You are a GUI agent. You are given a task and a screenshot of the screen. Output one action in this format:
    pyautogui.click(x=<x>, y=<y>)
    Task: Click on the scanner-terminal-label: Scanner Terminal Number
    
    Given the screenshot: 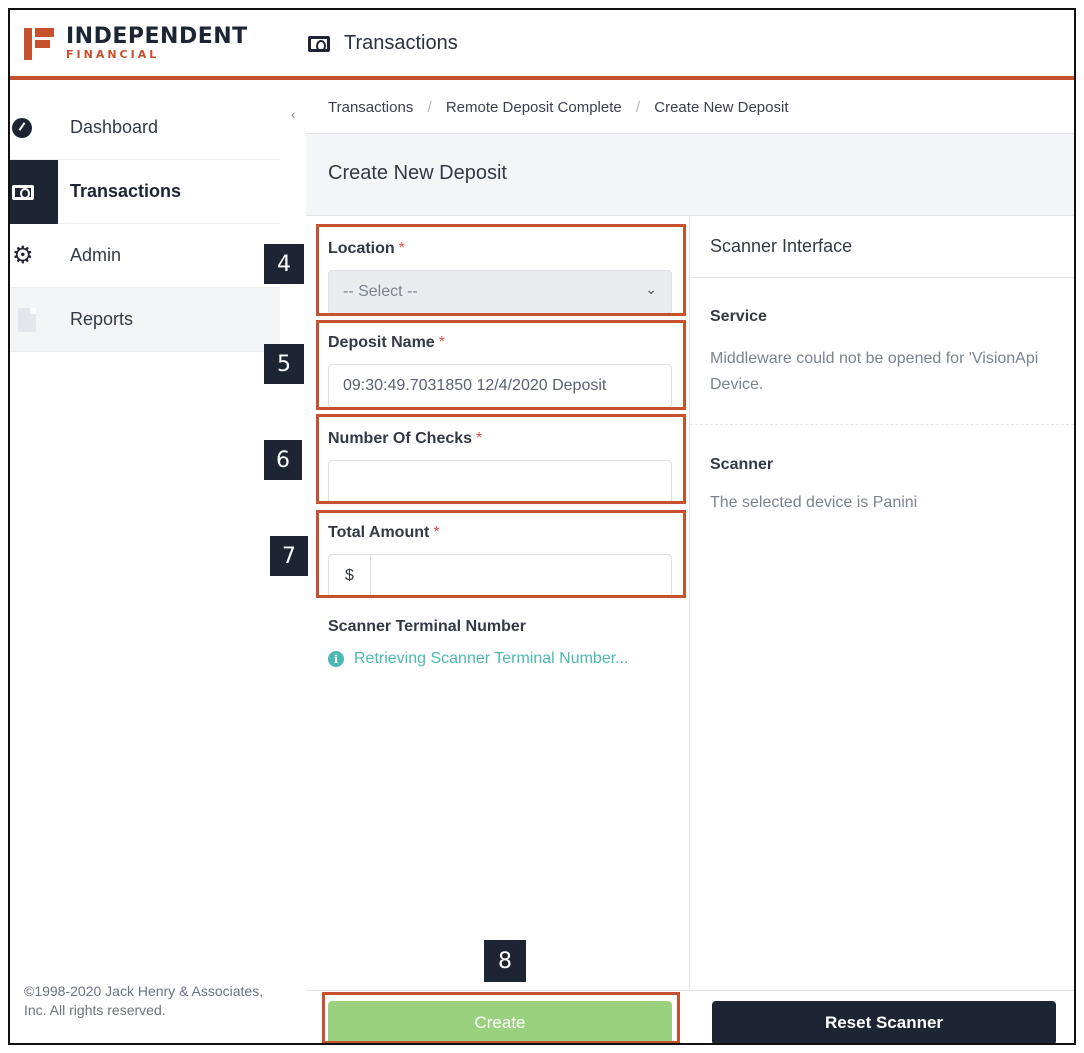 What is the action you would take?
    pyautogui.click(x=427, y=626)
    